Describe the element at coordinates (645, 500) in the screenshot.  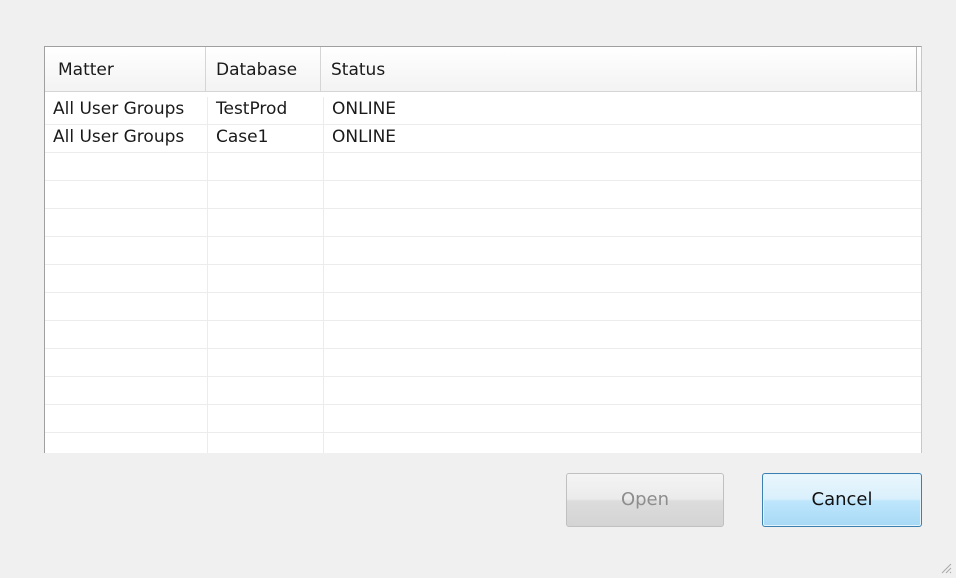
I see `open-button: Open` at that location.